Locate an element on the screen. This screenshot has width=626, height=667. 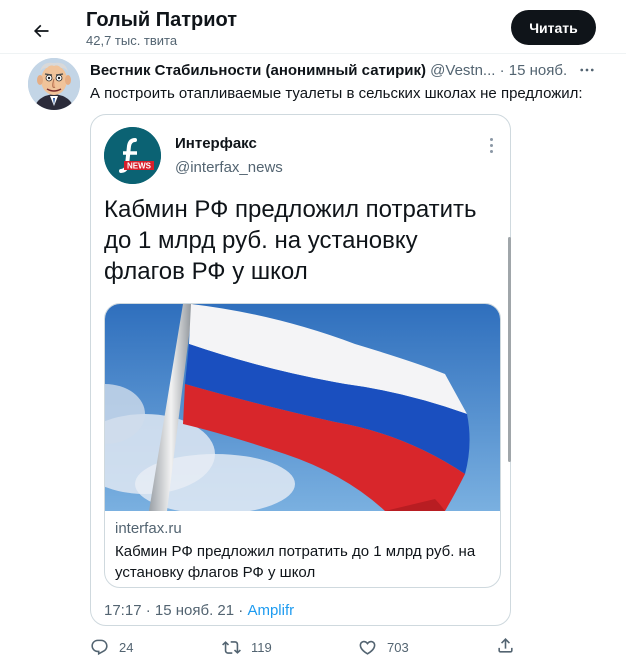
share-icon is located at coordinates (505, 645).